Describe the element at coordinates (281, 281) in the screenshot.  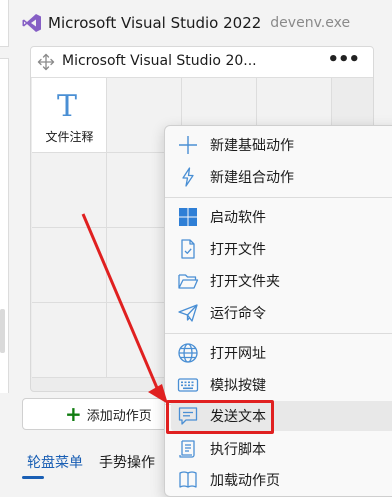
I see `menu-item-open-folder: 打开文件夹` at that location.